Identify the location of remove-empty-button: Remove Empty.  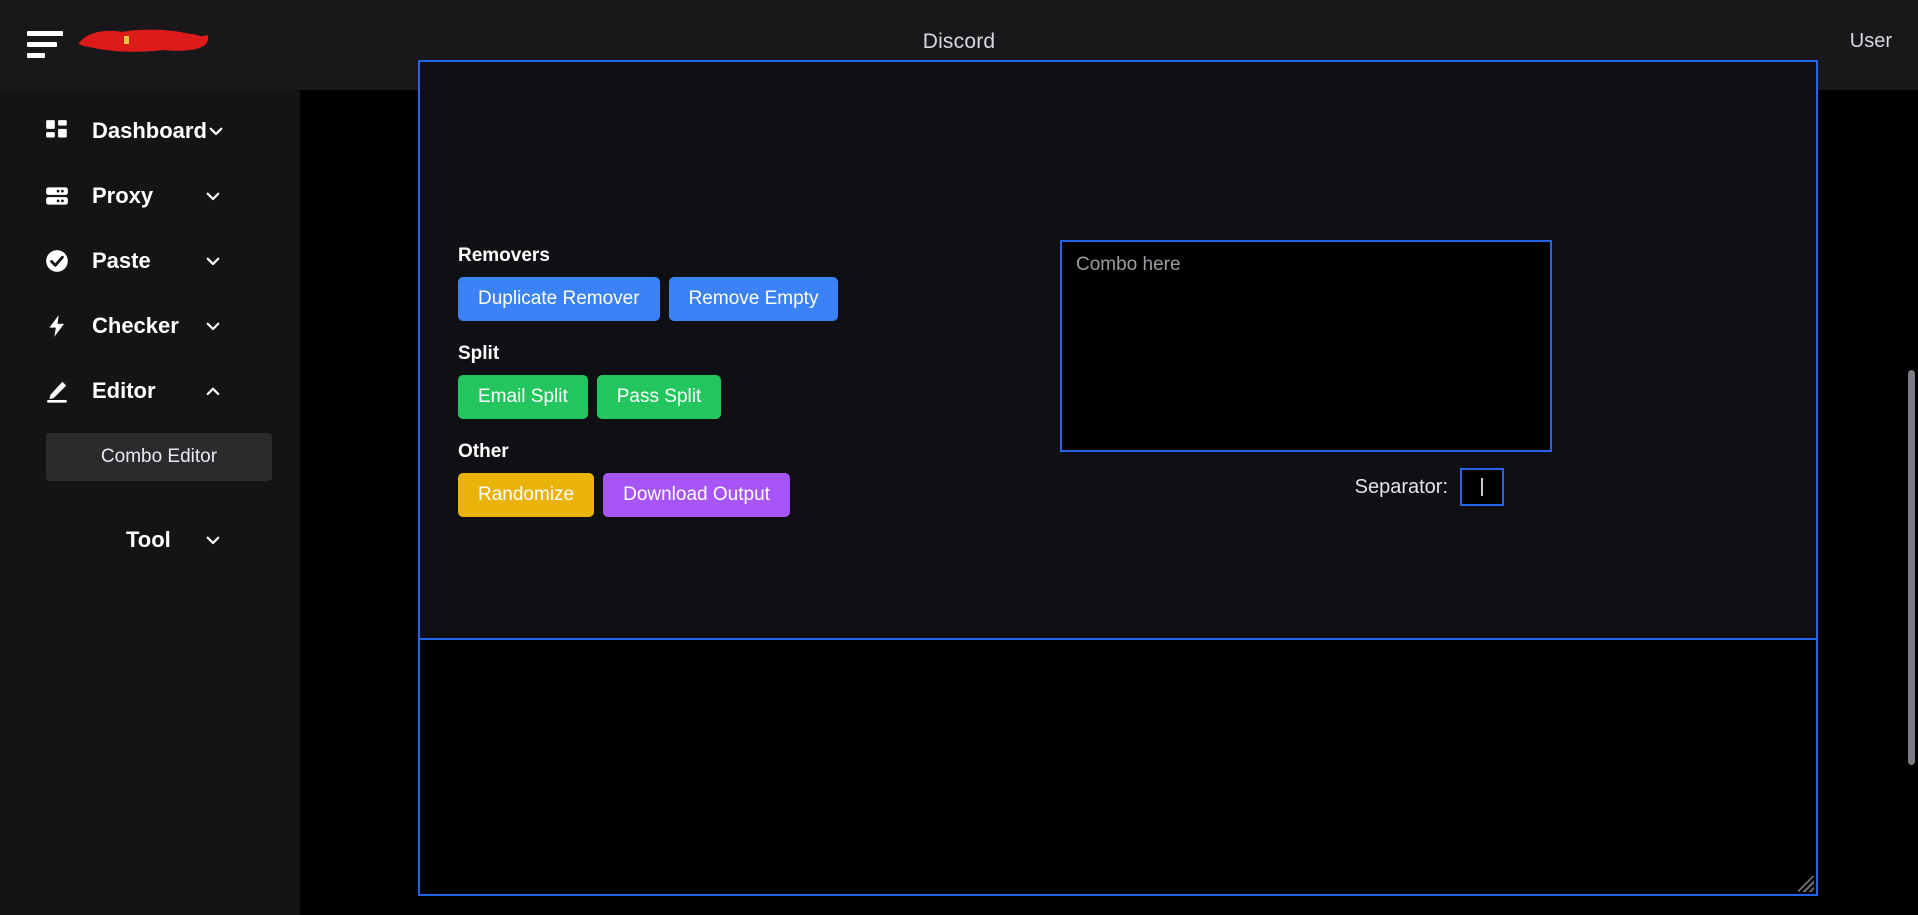
(753, 299).